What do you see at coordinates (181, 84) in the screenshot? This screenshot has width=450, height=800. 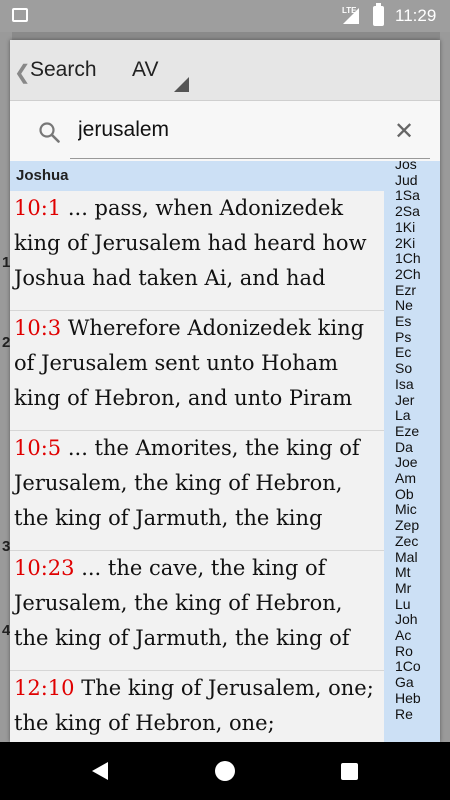 I see `dropdown-arrow-icon` at bounding box center [181, 84].